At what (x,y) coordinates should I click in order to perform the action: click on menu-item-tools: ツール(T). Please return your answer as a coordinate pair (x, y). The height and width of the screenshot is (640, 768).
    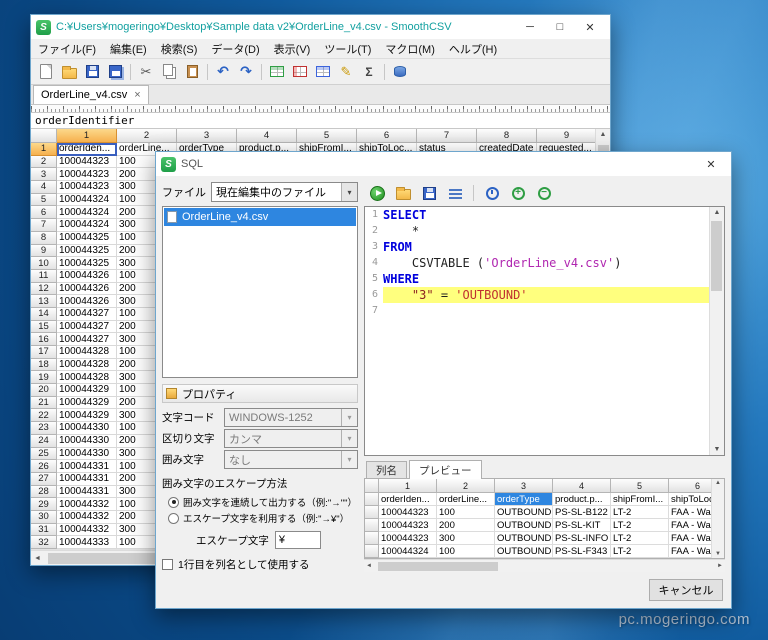
    Looking at the image, I should click on (347, 49).